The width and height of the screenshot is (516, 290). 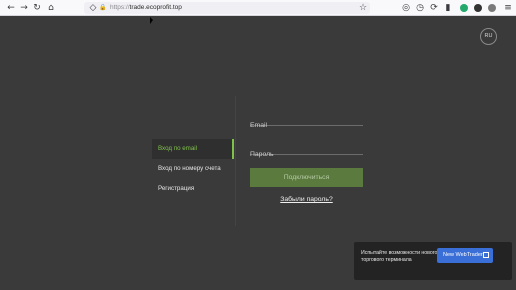 I want to click on shield-icon: ◇, so click(x=93, y=8).